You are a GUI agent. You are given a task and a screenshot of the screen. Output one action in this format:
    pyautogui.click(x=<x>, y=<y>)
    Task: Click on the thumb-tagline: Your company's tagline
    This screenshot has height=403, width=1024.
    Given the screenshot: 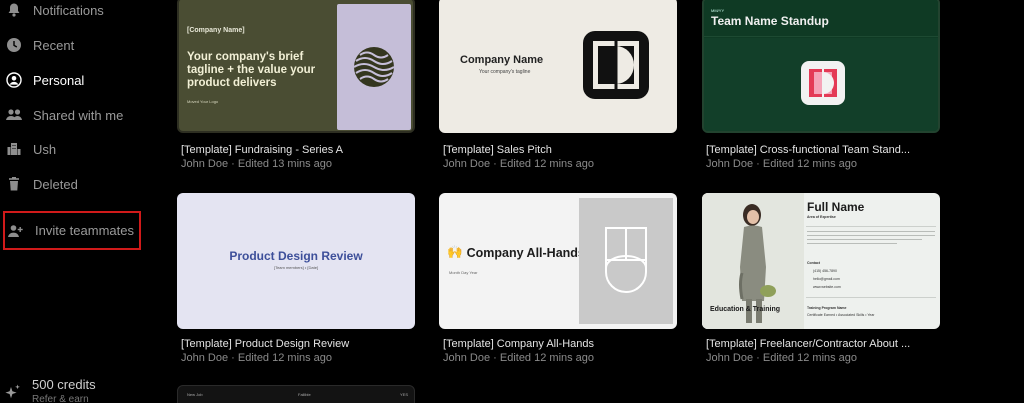 What is the action you would take?
    pyautogui.click(x=505, y=72)
    